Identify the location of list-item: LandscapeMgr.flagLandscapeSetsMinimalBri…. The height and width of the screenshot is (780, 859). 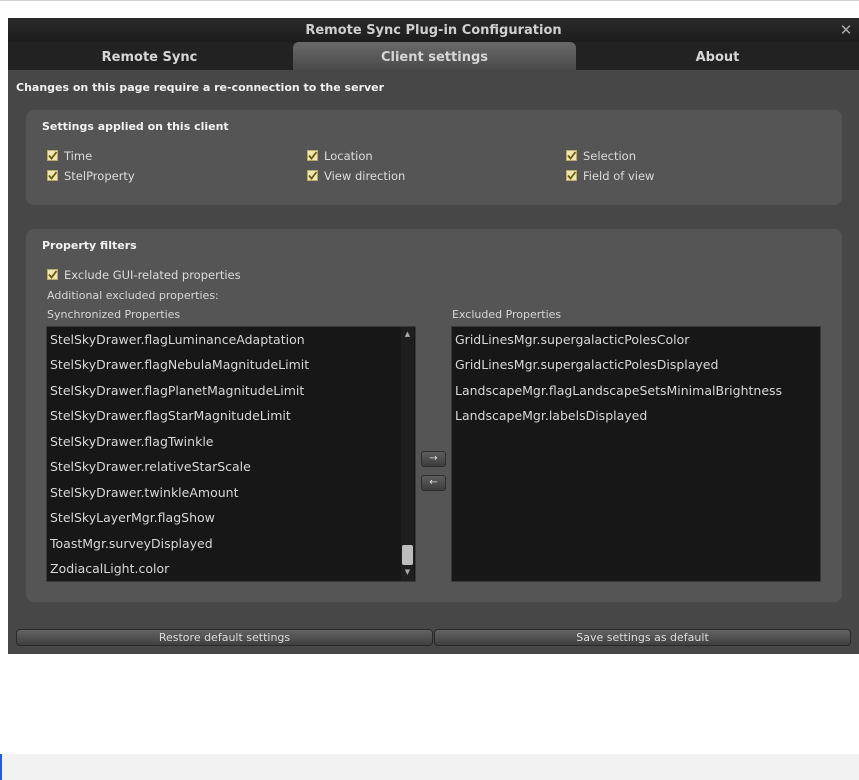
(618, 390).